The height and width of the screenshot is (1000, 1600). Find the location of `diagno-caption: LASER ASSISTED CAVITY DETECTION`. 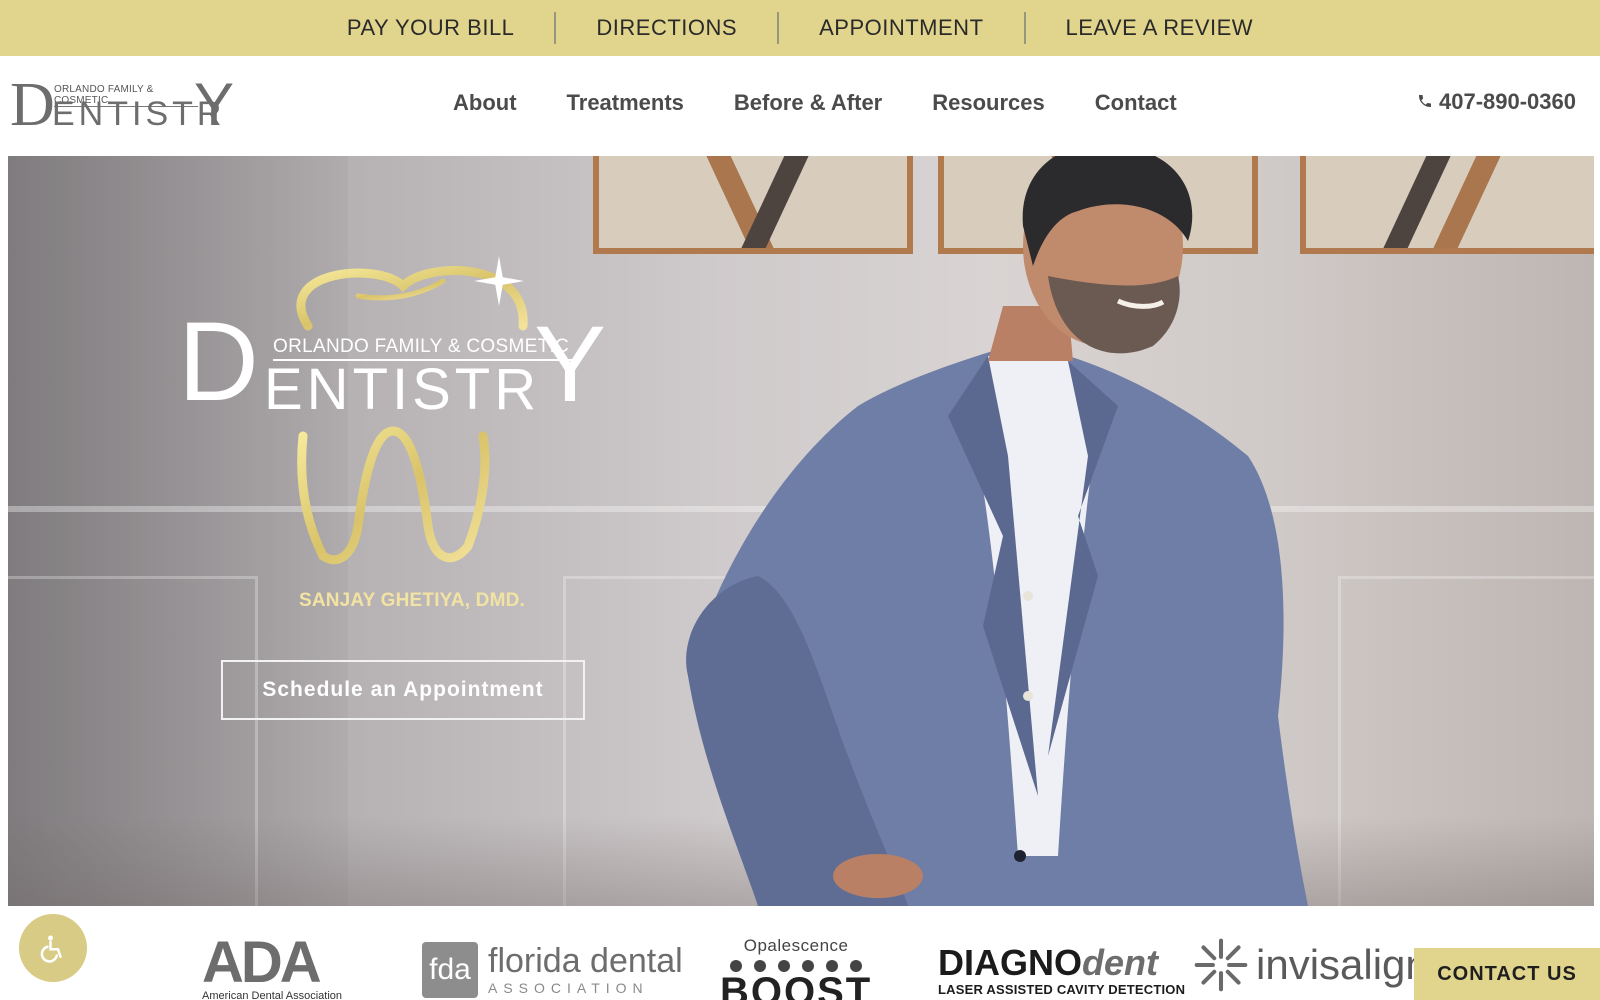

diagno-caption: LASER ASSISTED CAVITY DETECTION is located at coordinates (1062, 989).